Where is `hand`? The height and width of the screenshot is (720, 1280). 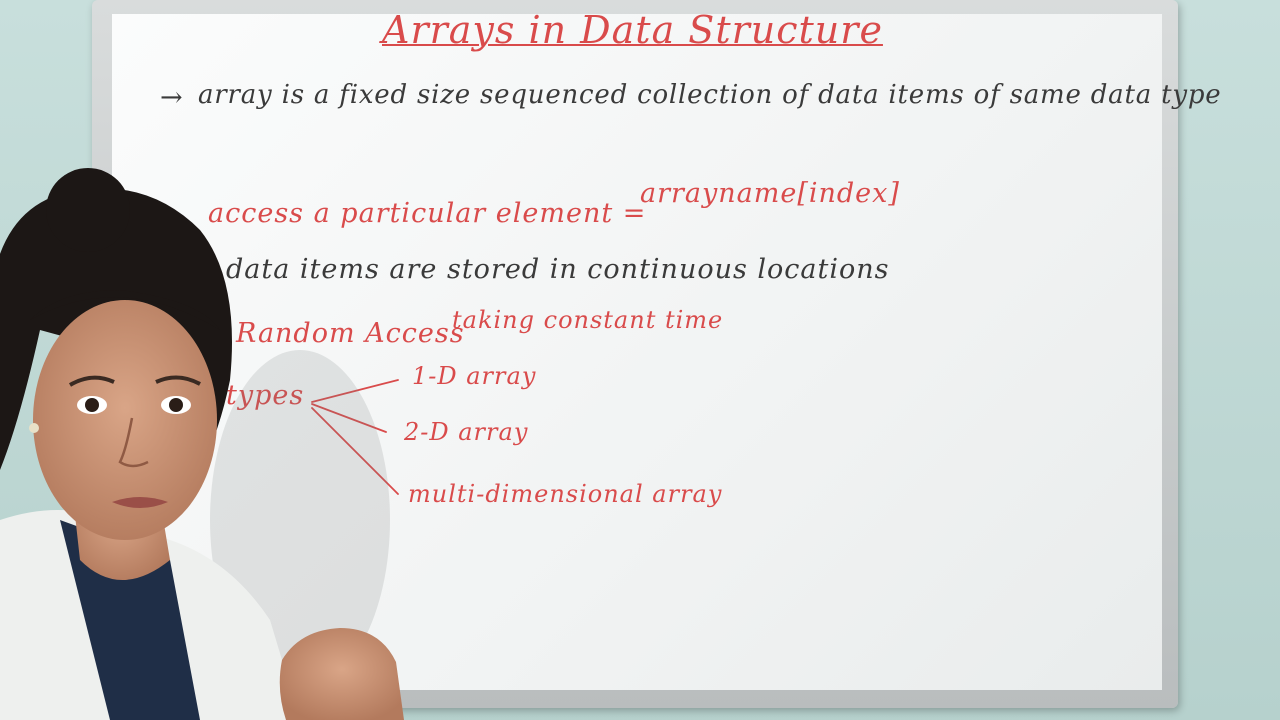
hand is located at coordinates (341, 674).